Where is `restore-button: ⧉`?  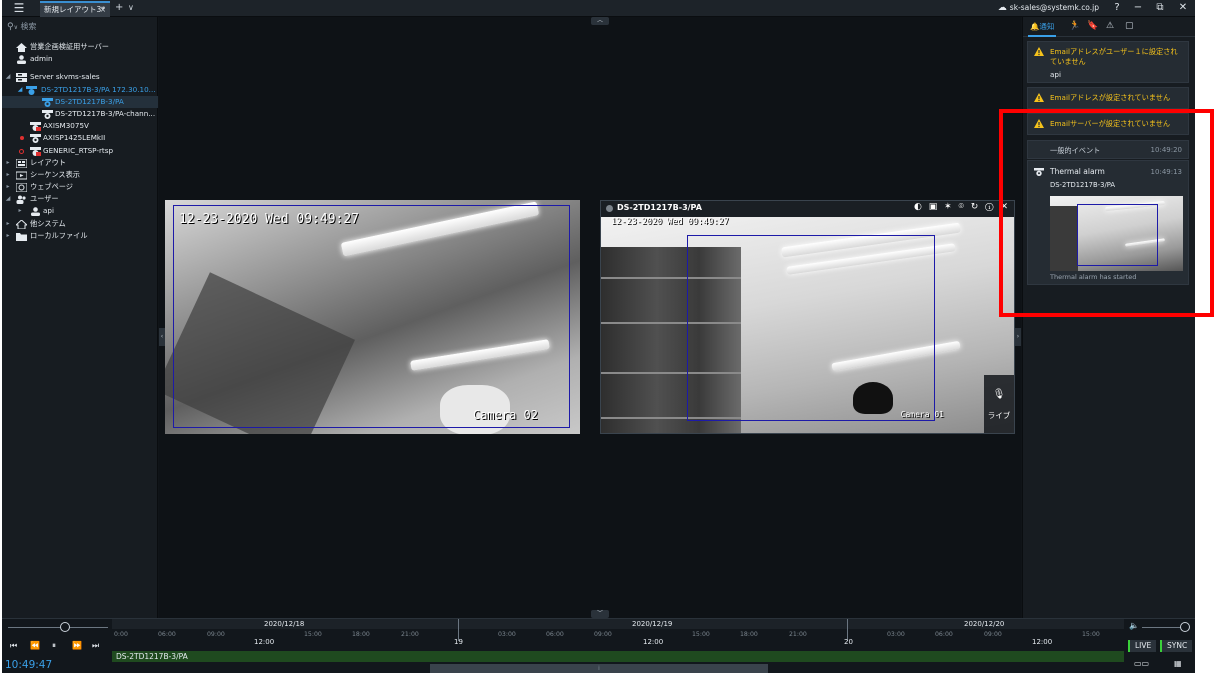 restore-button: ⧉ is located at coordinates (1160, 8).